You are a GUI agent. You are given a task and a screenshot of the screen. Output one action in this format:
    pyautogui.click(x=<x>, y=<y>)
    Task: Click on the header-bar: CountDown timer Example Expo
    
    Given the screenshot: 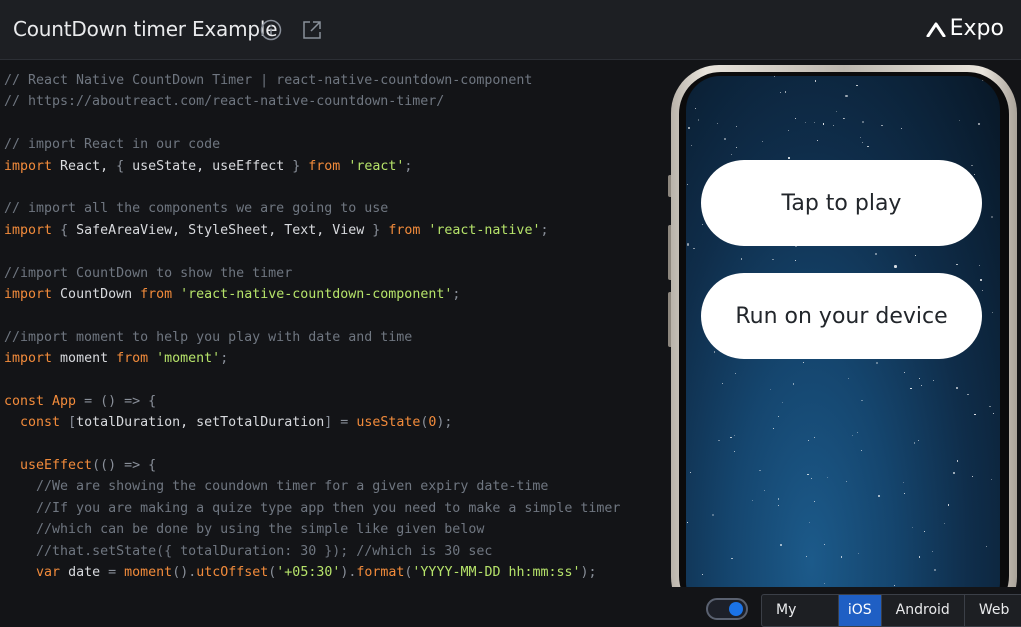 What is the action you would take?
    pyautogui.click(x=510, y=30)
    